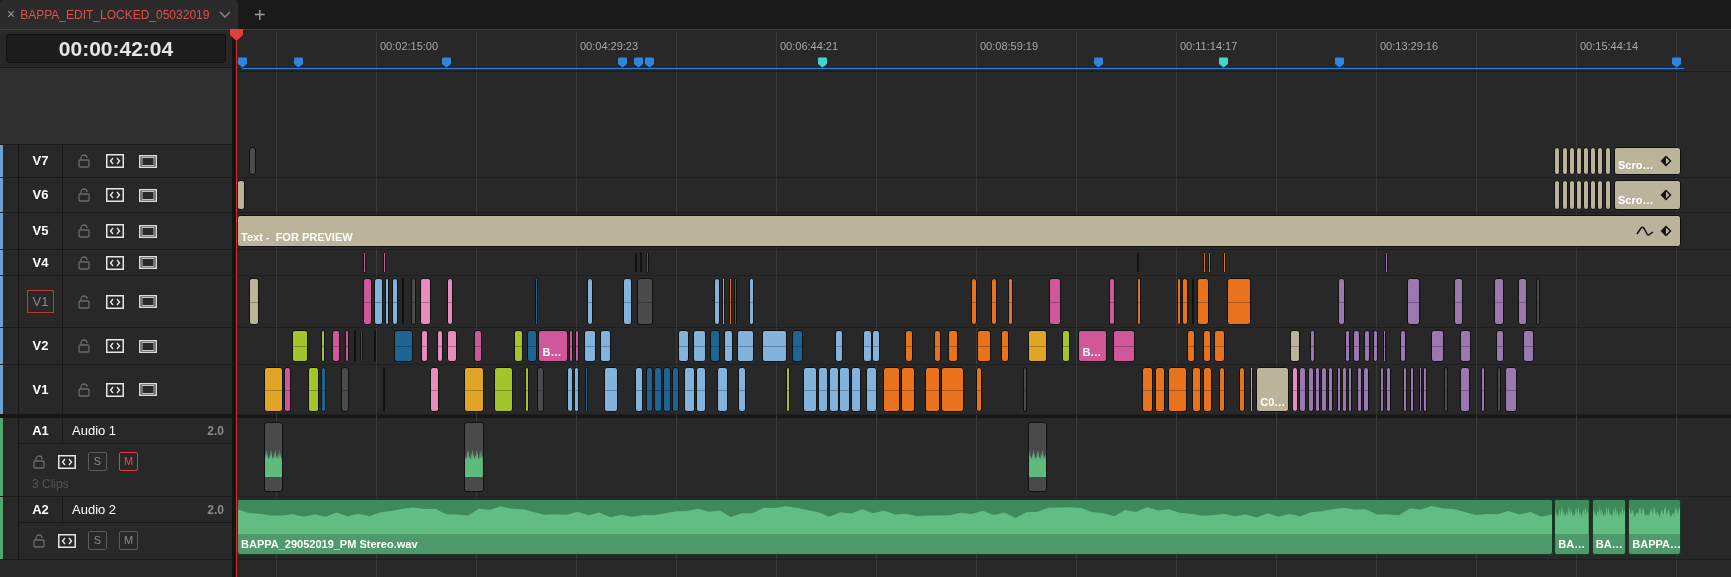 The image size is (1731, 577). What do you see at coordinates (128, 461) in the screenshot?
I see `mute-button: M` at bounding box center [128, 461].